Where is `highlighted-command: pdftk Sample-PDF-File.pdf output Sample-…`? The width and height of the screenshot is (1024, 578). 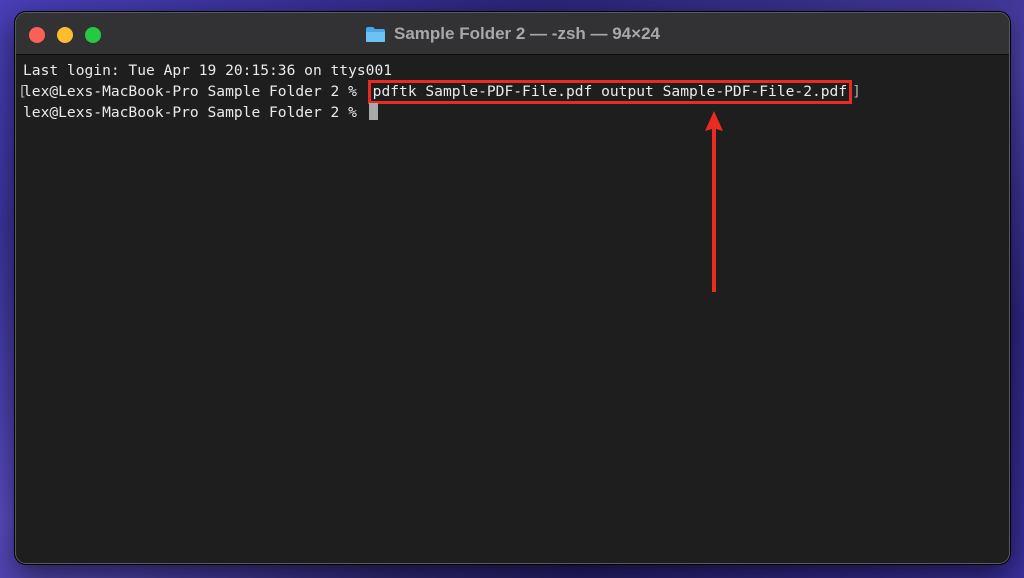
highlighted-command: pdftk Sample-PDF-File.pdf output Sample-… is located at coordinates (610, 92).